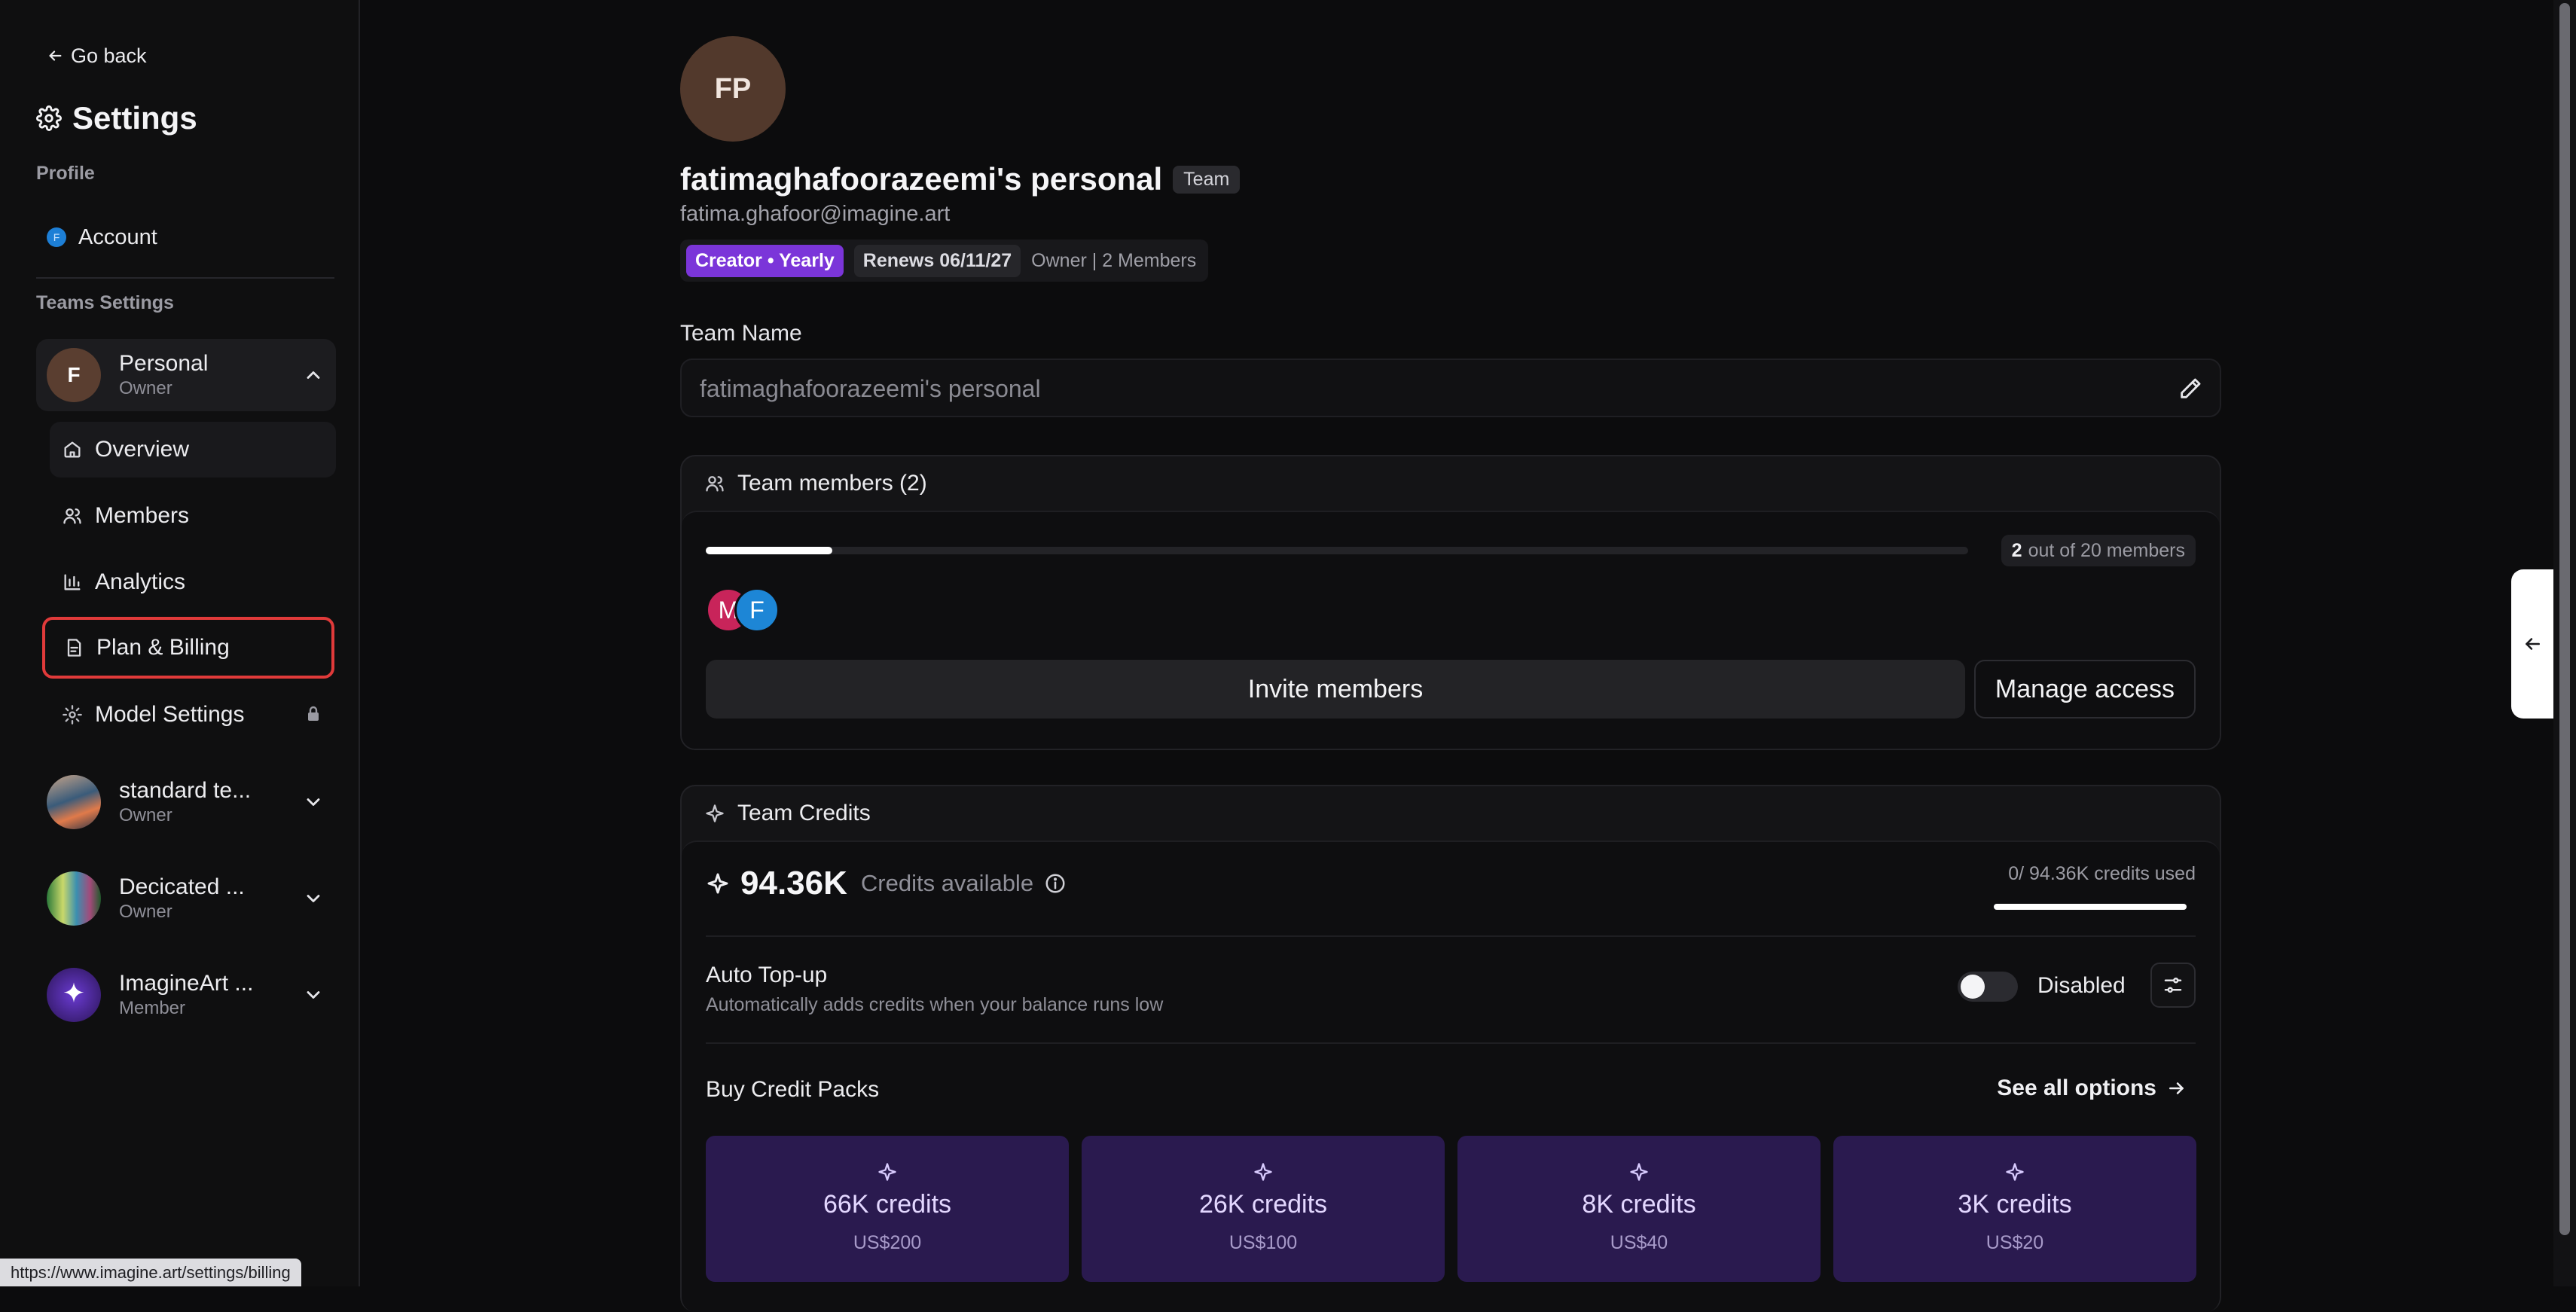  What do you see at coordinates (1451, 483) in the screenshot?
I see `team-members-header: Team members (2)` at bounding box center [1451, 483].